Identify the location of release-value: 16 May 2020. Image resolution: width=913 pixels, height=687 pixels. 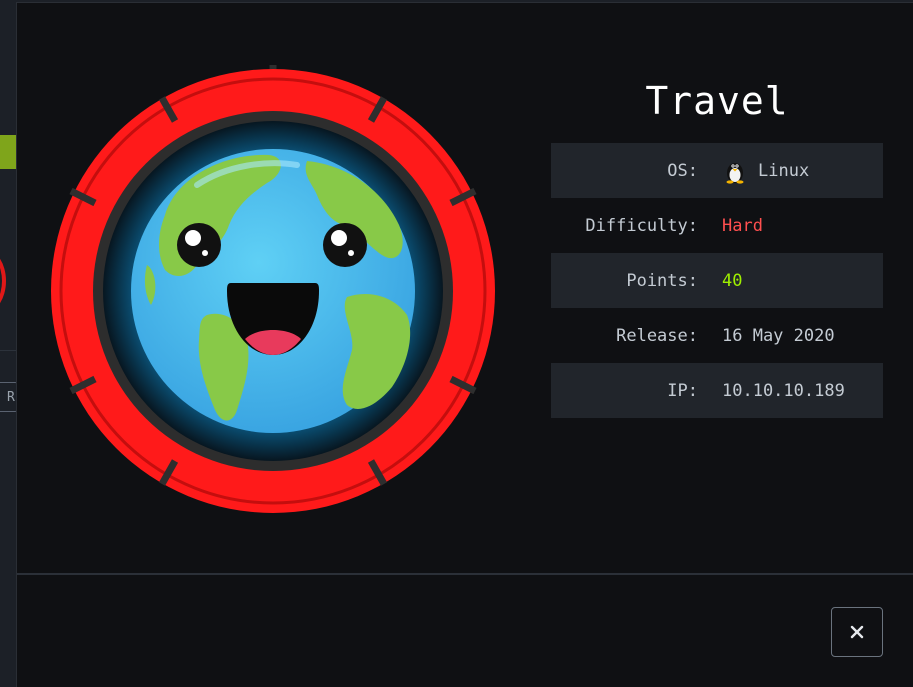
(778, 335).